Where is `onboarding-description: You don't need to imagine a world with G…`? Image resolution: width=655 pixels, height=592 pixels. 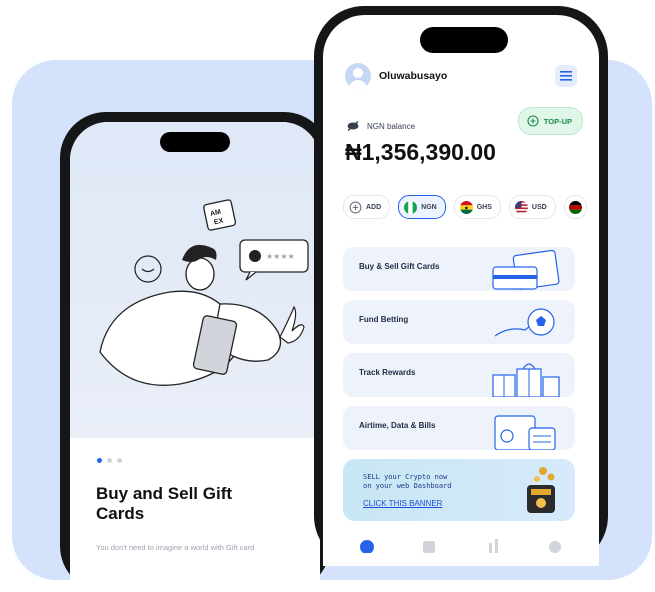 onboarding-description: You don't need to imagine a world with G… is located at coordinates (175, 547).